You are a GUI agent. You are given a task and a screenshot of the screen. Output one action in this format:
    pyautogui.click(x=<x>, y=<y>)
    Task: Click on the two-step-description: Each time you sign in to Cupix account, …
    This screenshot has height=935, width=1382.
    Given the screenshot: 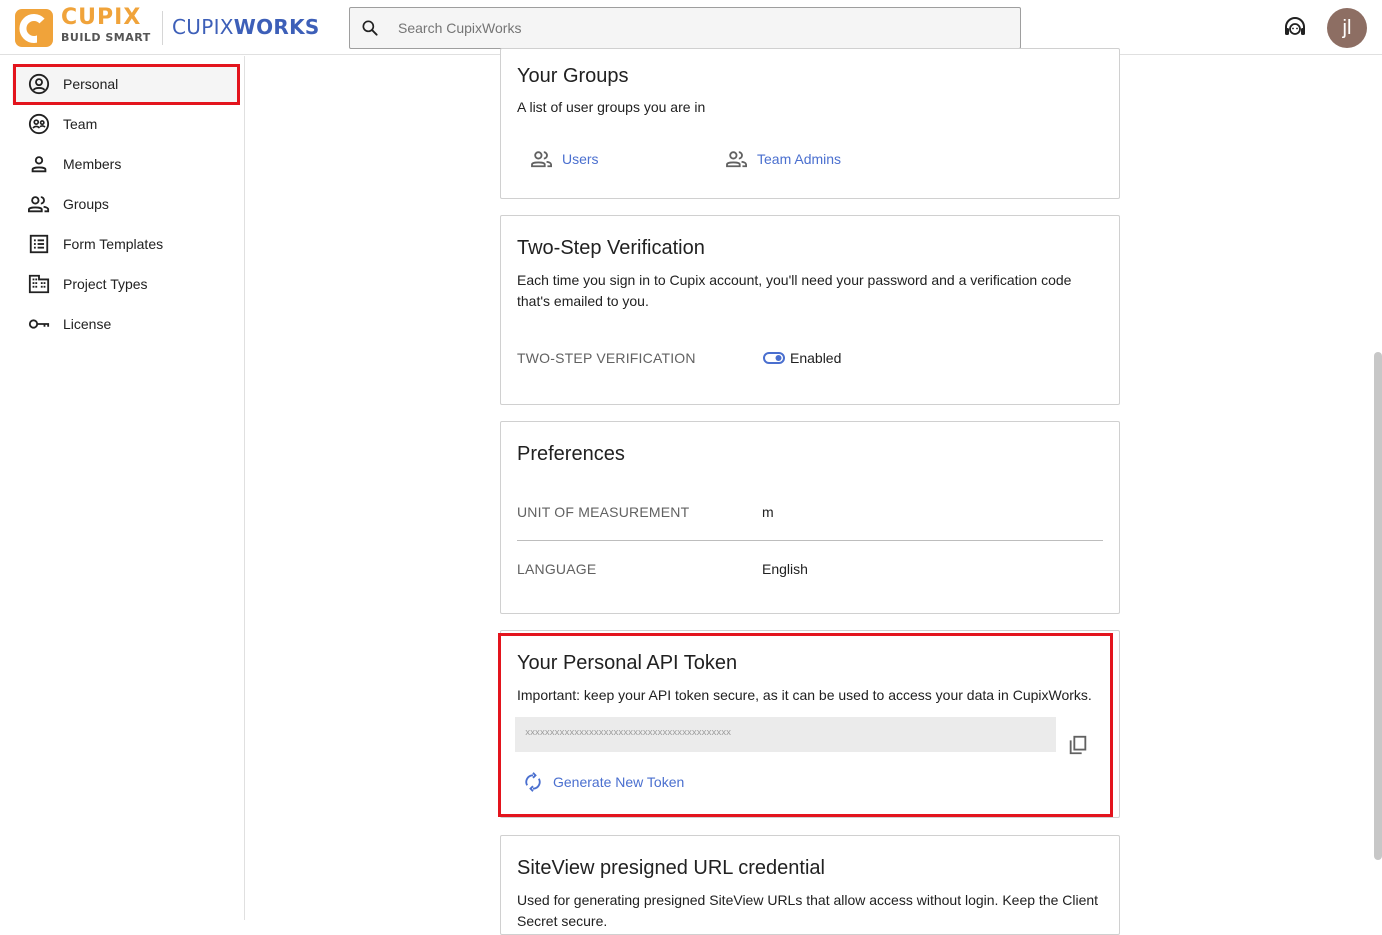 What is the action you would take?
    pyautogui.click(x=794, y=290)
    